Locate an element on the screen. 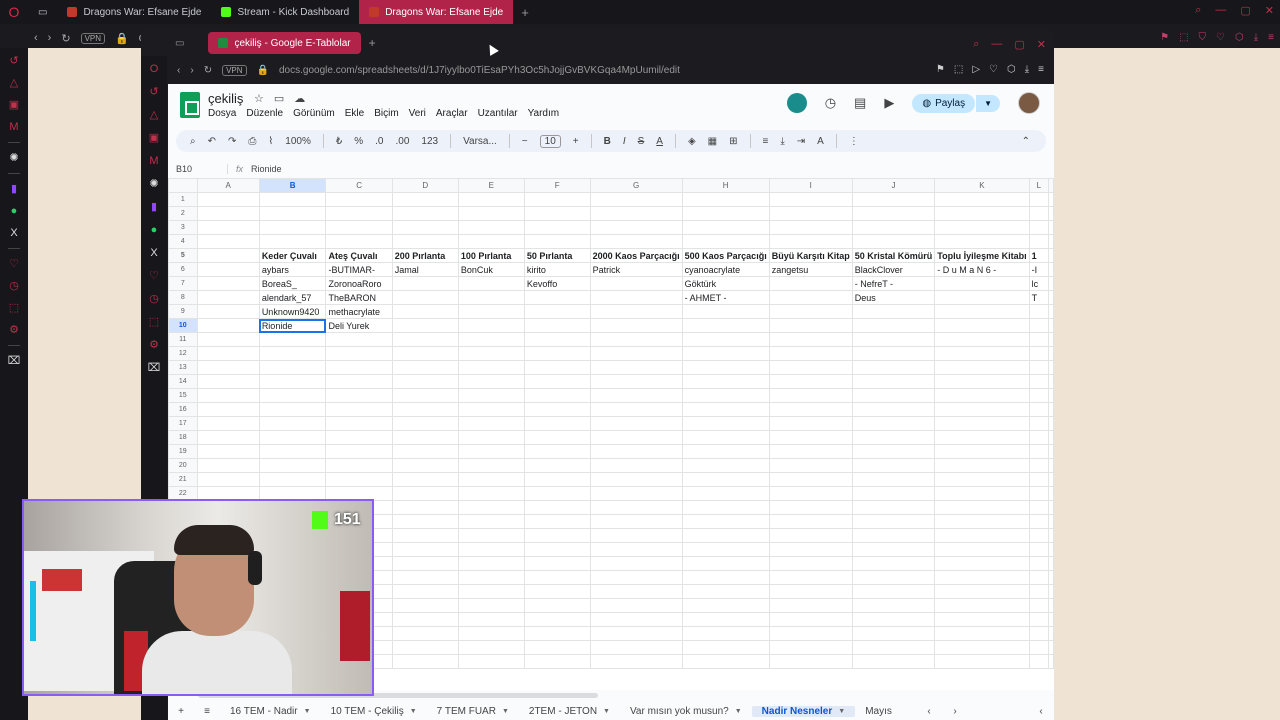 Image resolution: width=1280 pixels, height=720 pixels. rotate-icon: A is located at coordinates (820, 141).